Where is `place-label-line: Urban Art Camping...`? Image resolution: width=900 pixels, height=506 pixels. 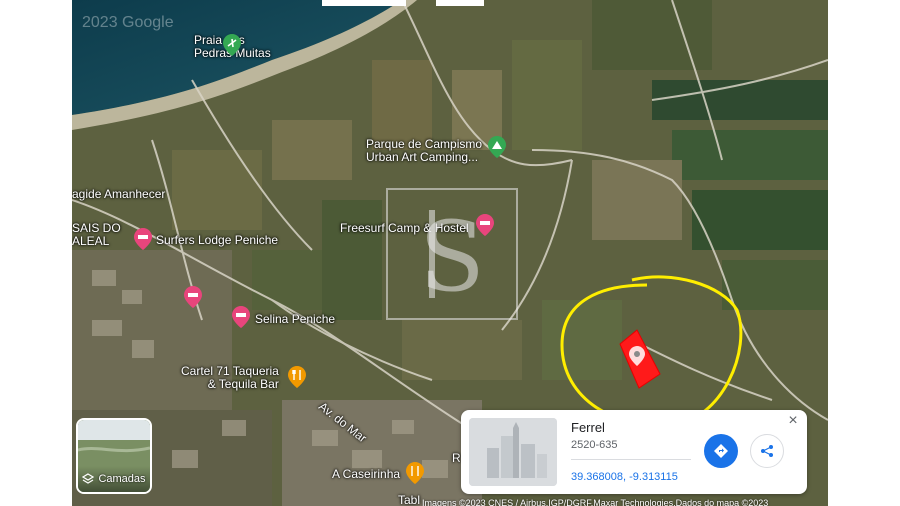
place-label-line: Urban Art Camping... is located at coordinates (422, 157).